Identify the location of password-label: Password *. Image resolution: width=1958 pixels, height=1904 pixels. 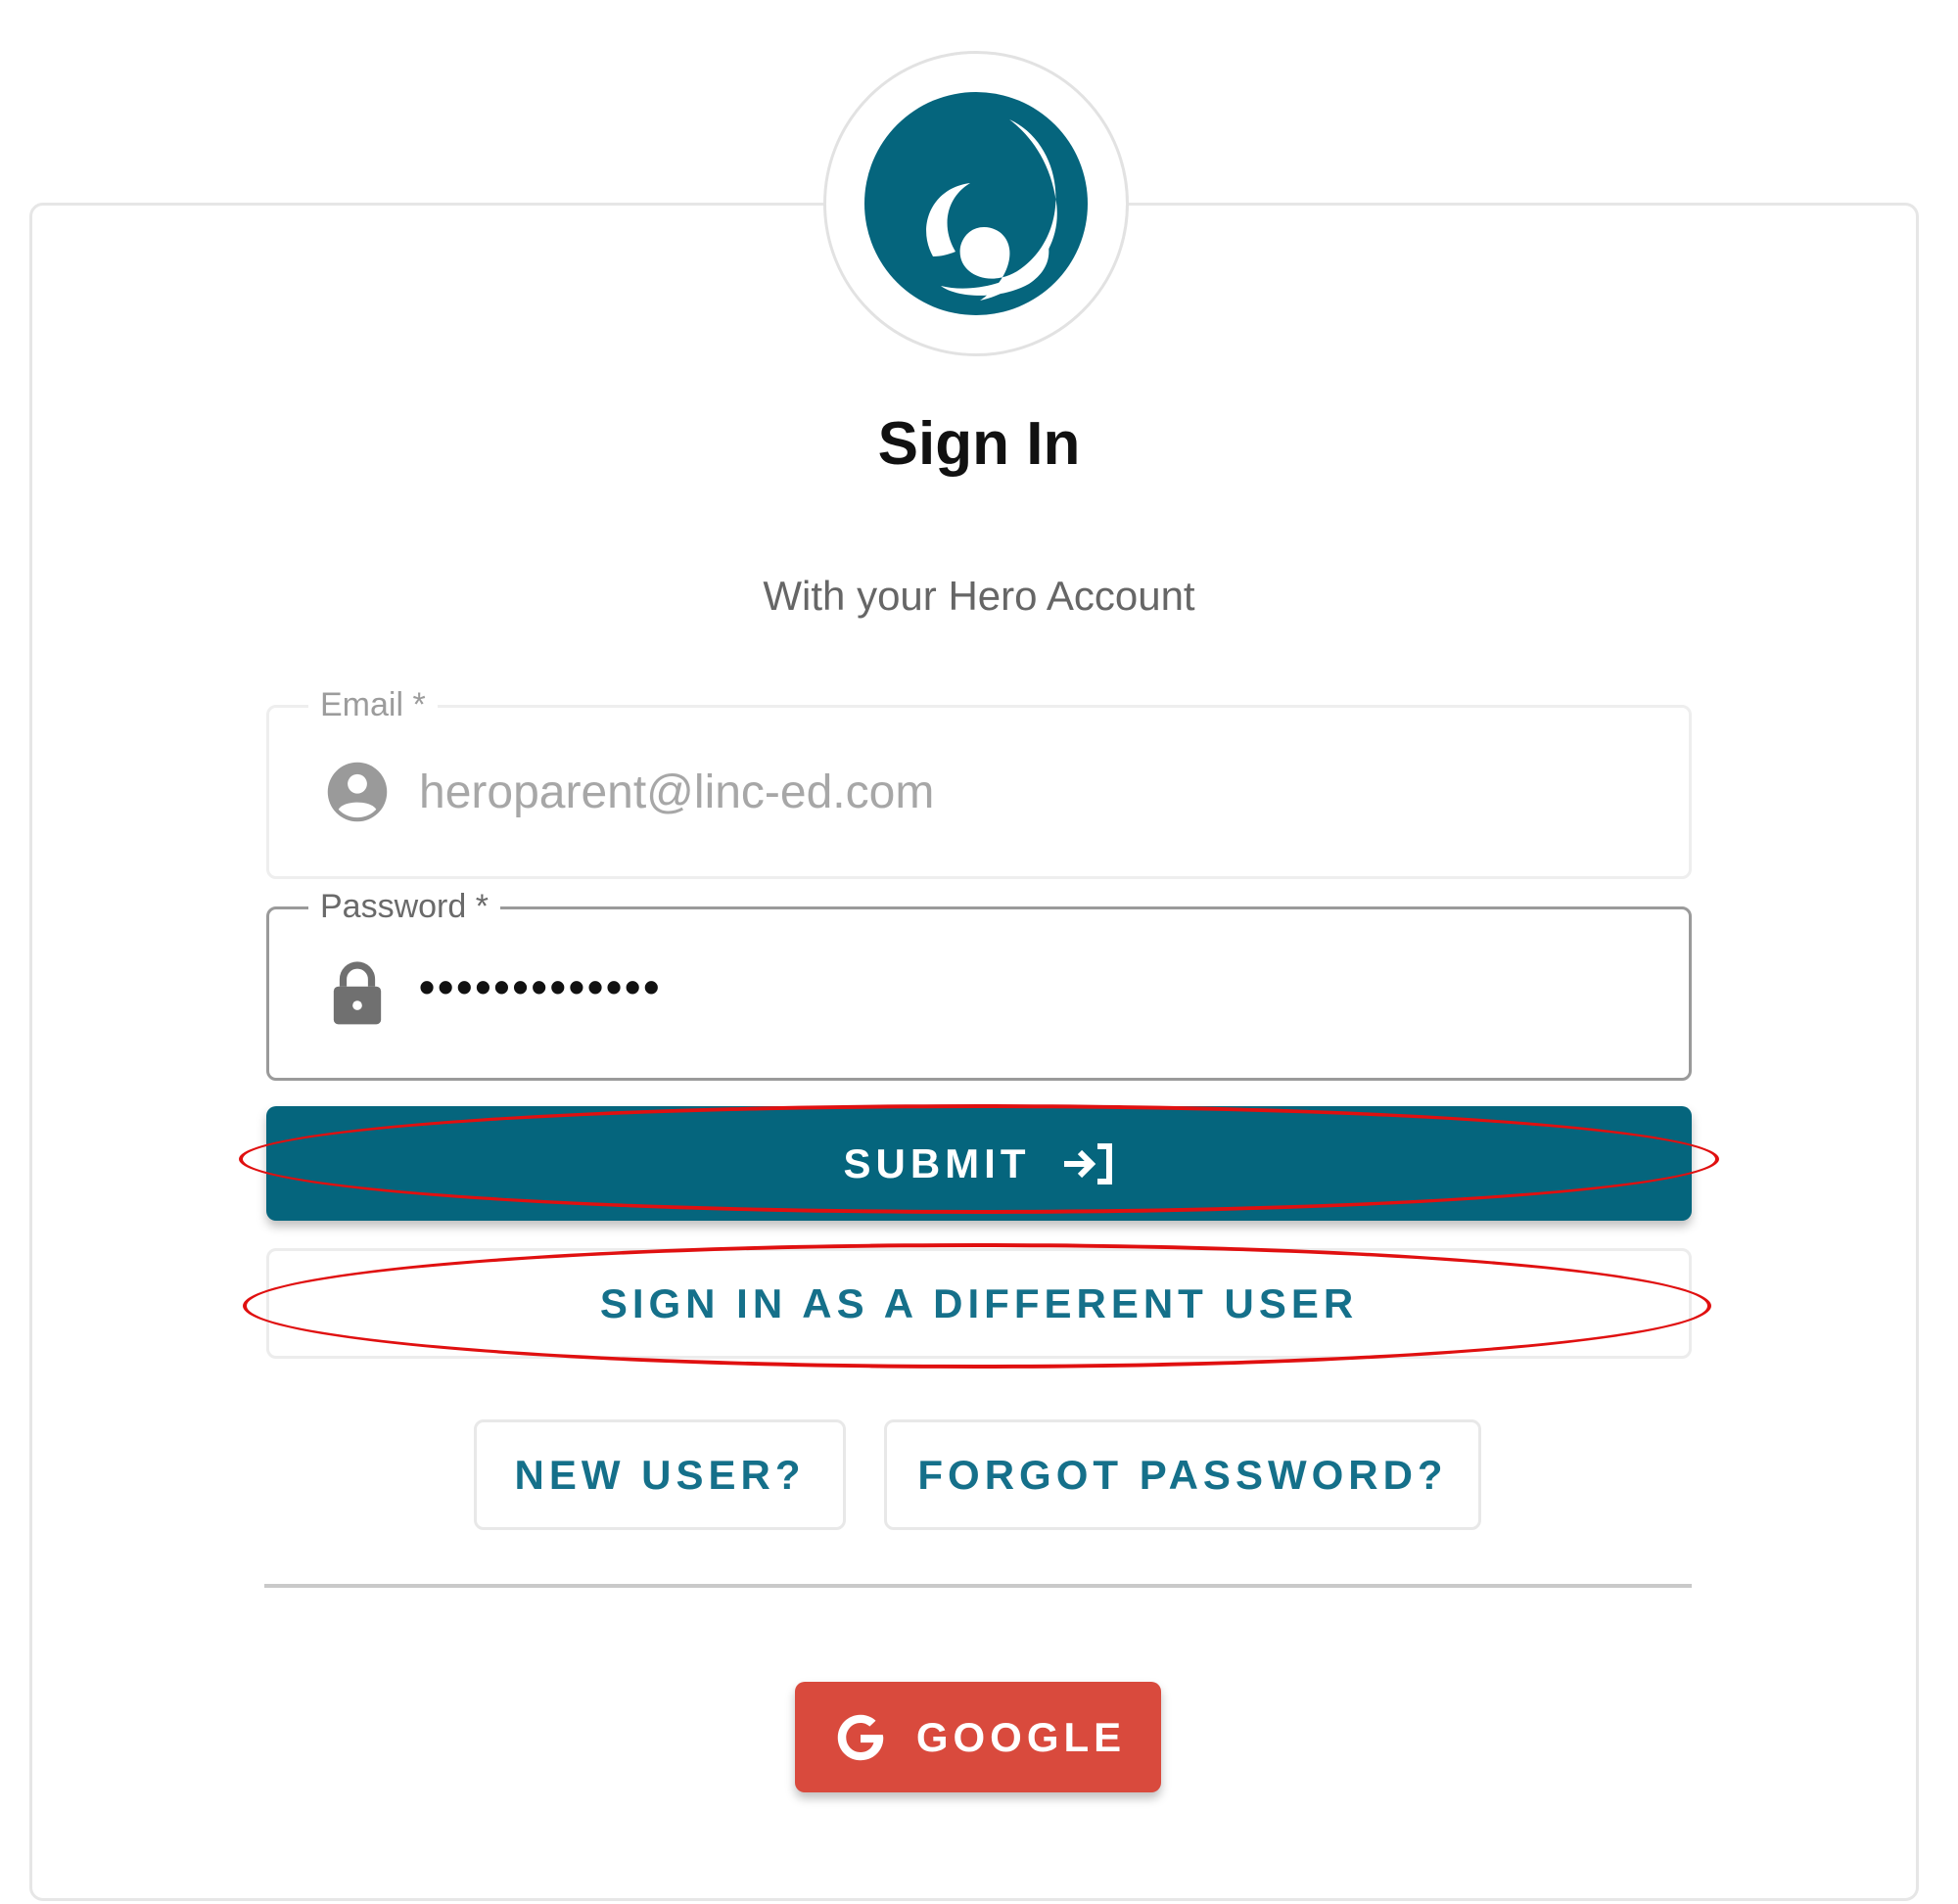
(404, 906).